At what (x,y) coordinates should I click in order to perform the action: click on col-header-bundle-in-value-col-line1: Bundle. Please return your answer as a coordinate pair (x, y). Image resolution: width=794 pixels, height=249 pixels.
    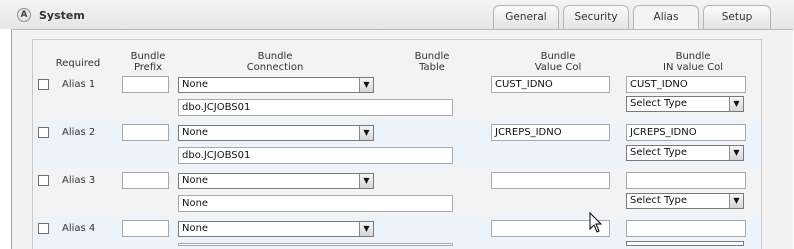
    Looking at the image, I should click on (693, 56).